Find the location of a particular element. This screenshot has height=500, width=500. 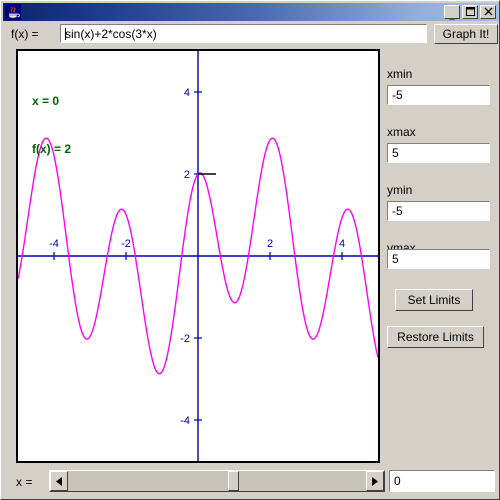

x-tick-label: -4 is located at coordinates (54, 244).